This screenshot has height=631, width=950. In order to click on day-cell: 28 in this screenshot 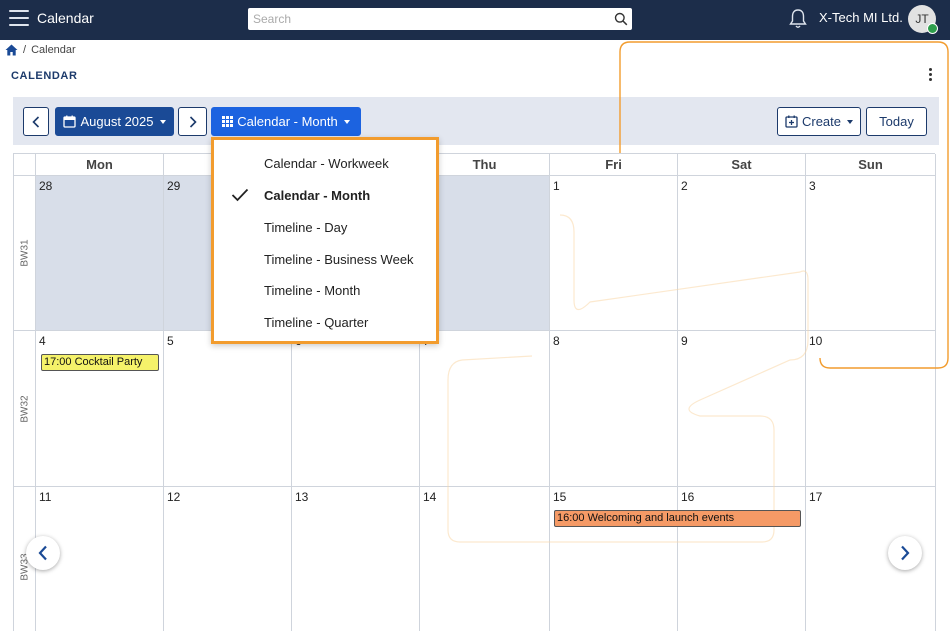, I will do `click(100, 253)`.